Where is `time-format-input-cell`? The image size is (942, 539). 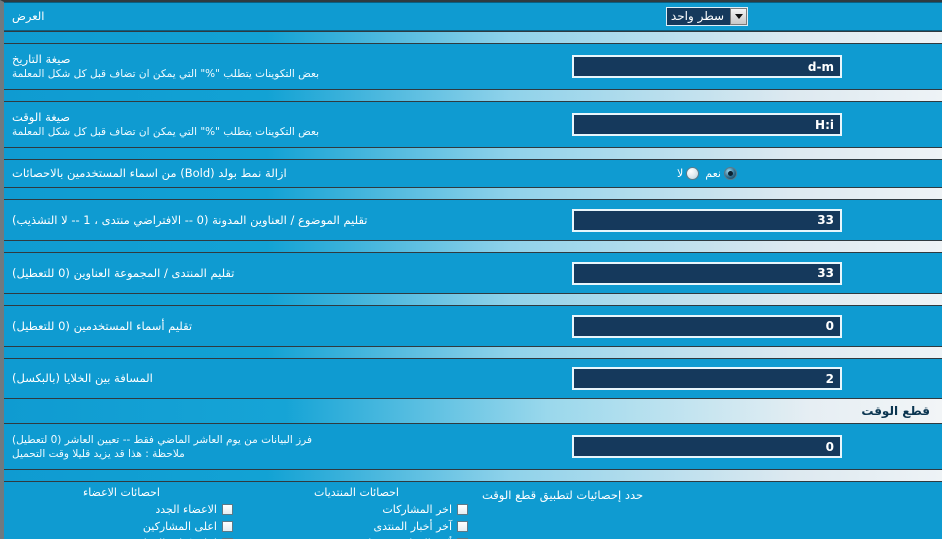 time-format-input-cell is located at coordinates (707, 124).